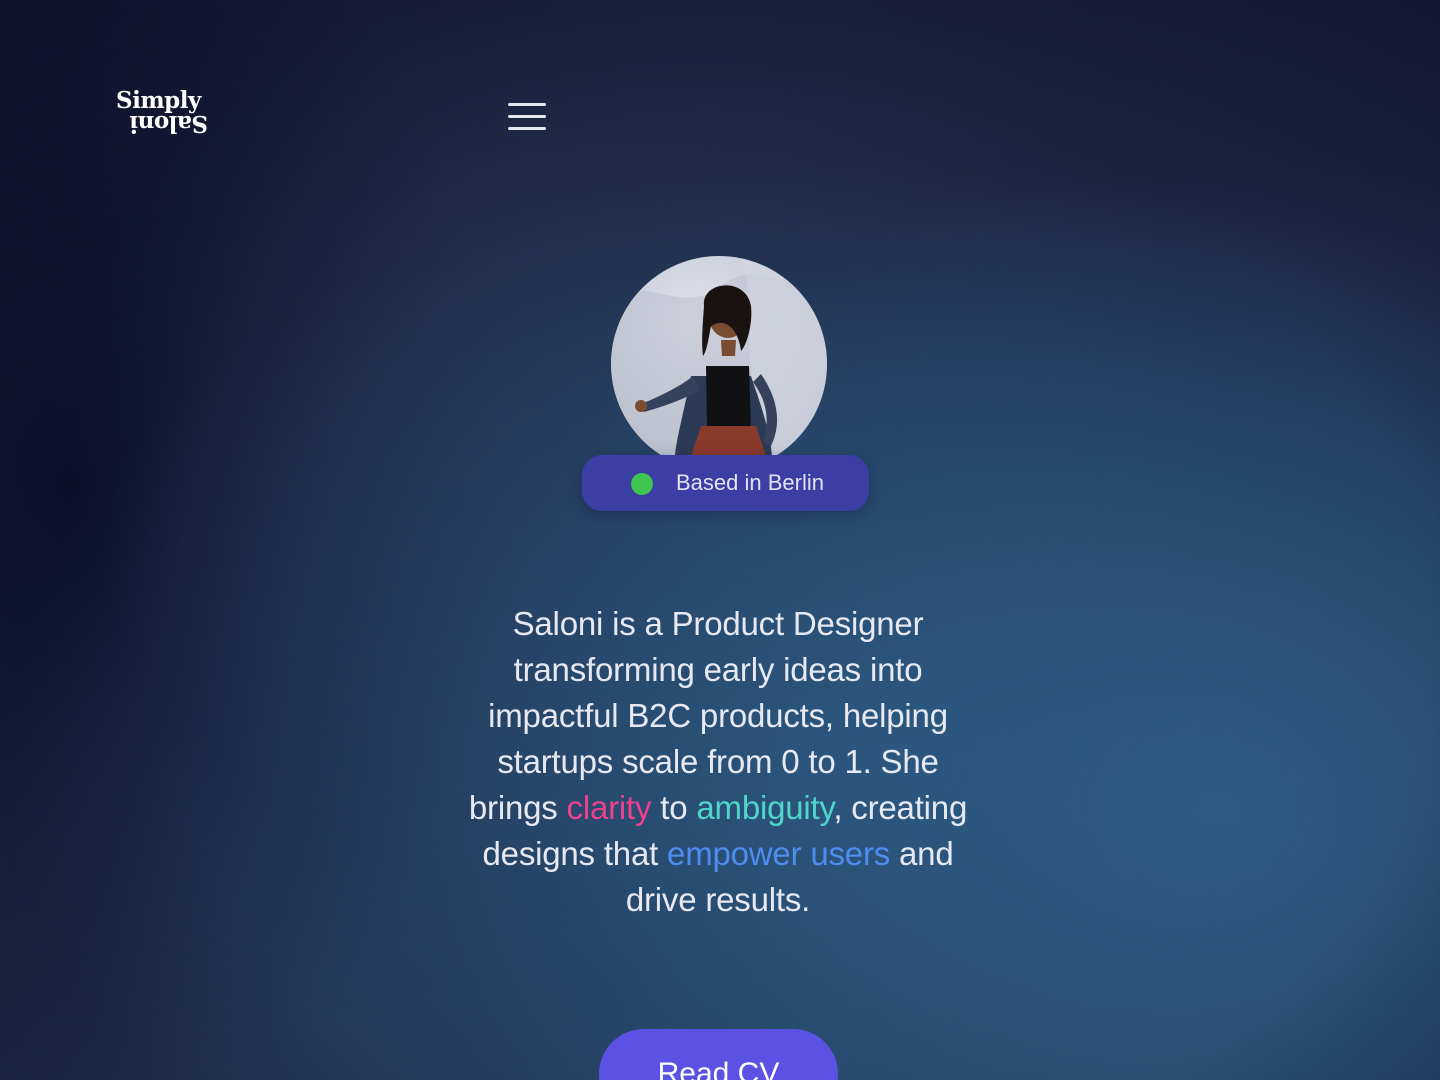  I want to click on site-logo: Simply Saloni, so click(164, 116).